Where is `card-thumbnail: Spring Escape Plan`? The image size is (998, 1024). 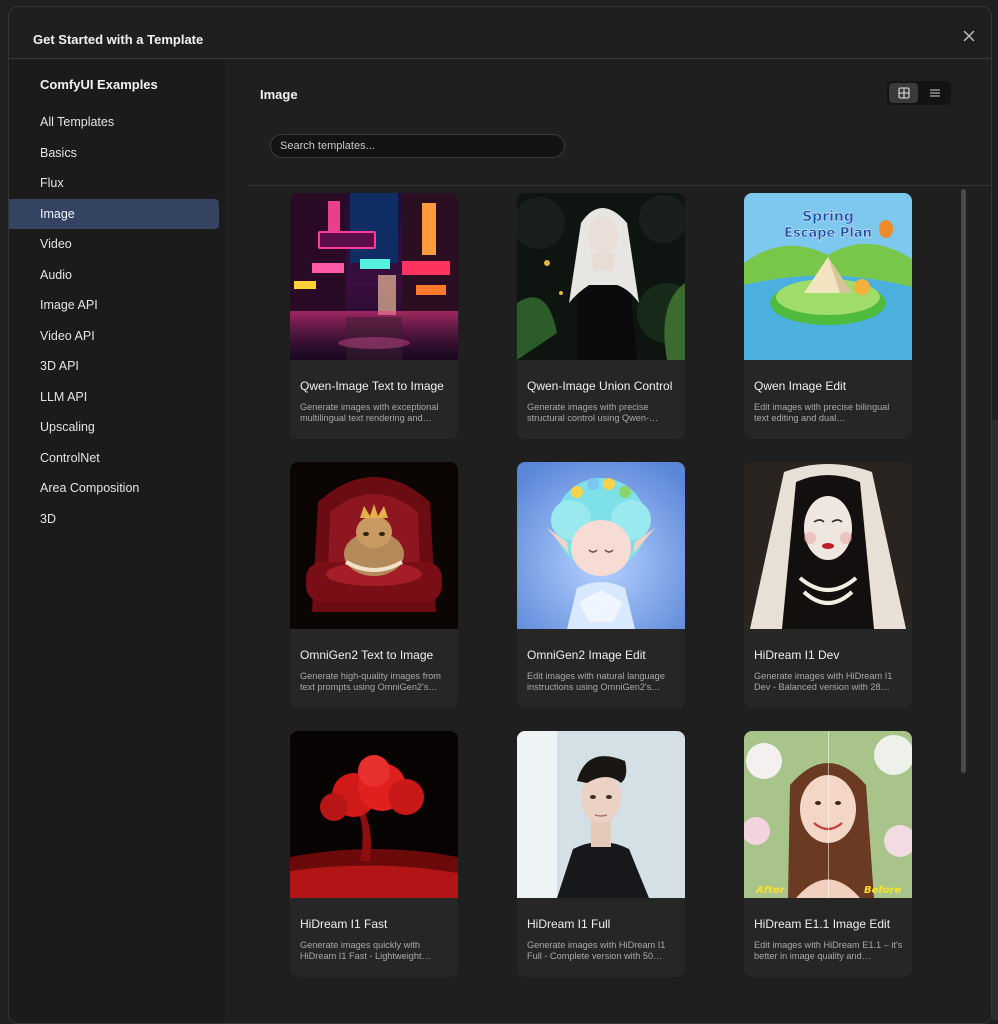 card-thumbnail: Spring Escape Plan is located at coordinates (828, 276).